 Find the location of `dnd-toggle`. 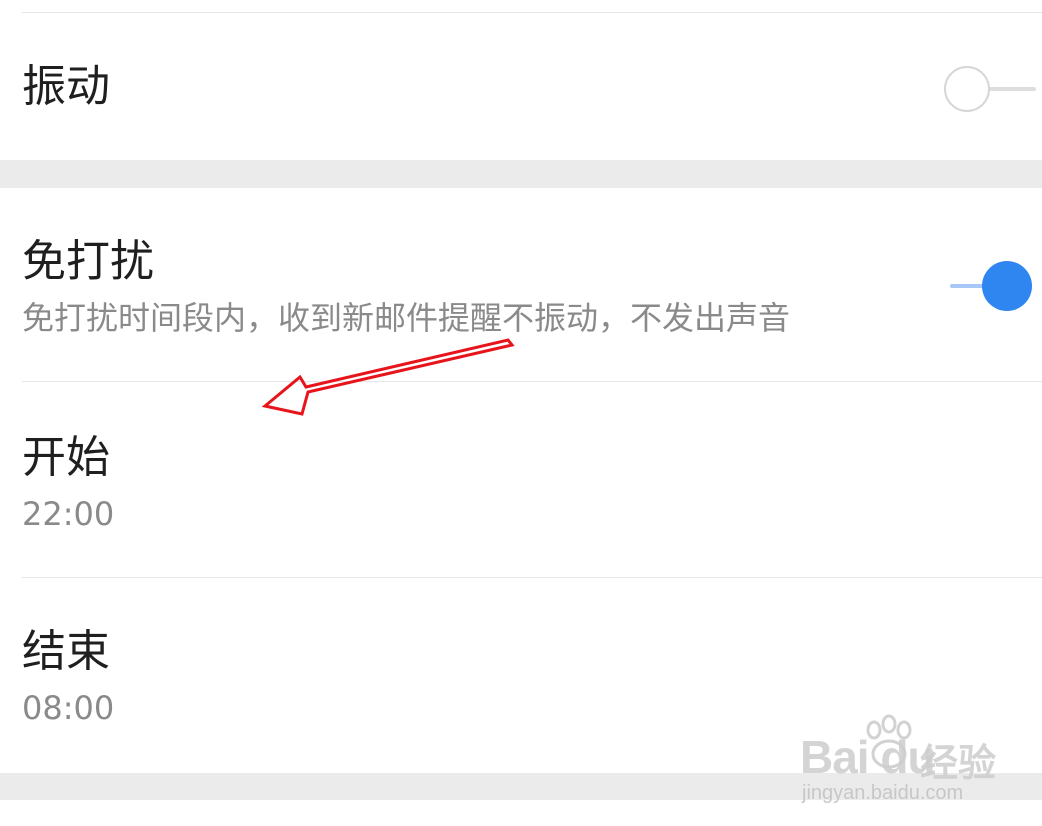

dnd-toggle is located at coordinates (986, 286).